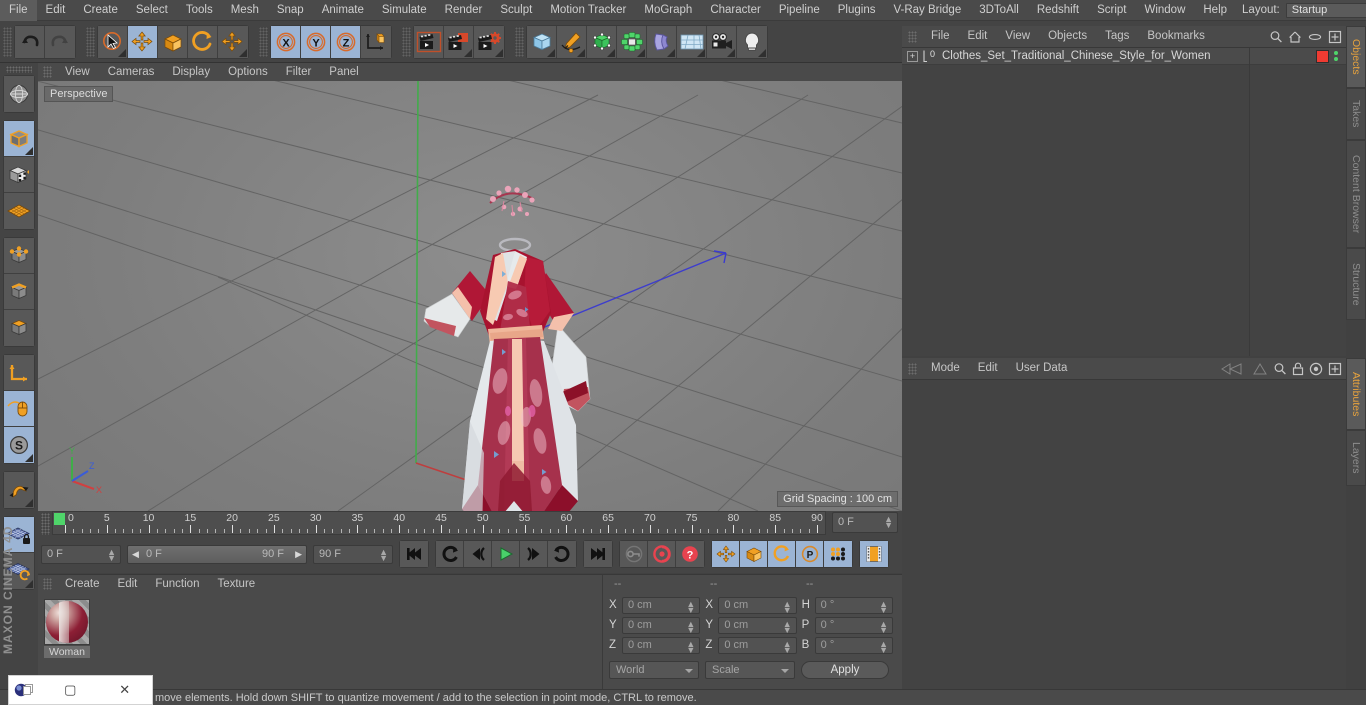 The width and height of the screenshot is (1366, 705). I want to click on material-thumbnail, so click(67, 622).